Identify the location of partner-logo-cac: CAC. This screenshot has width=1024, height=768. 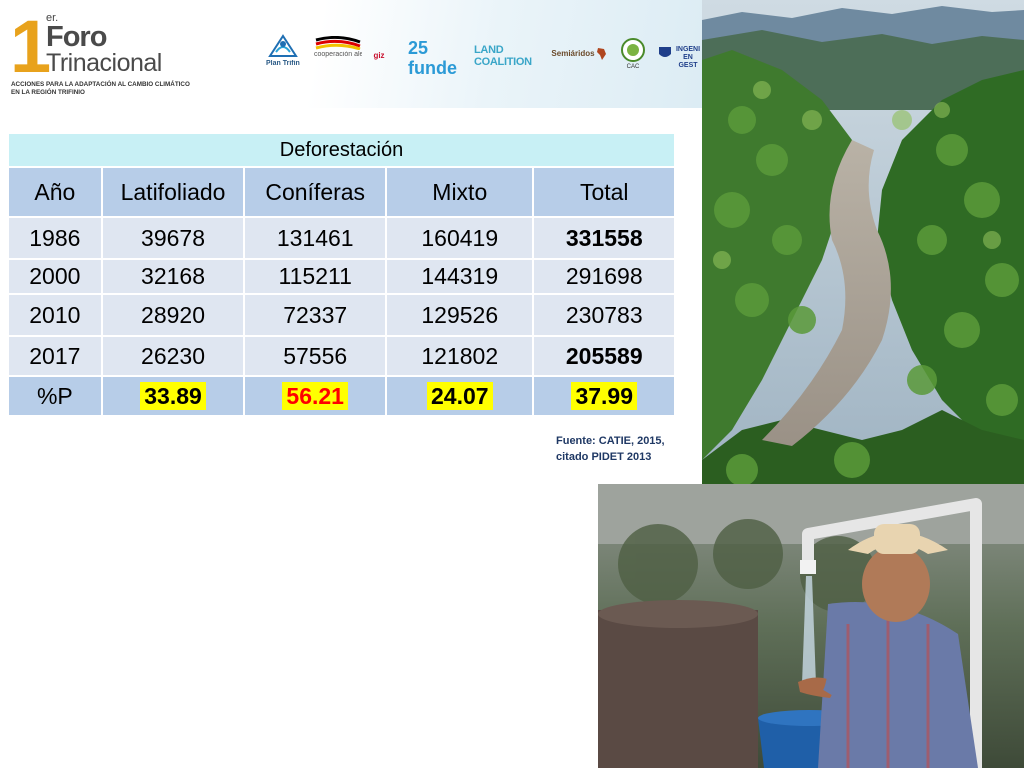
(634, 55).